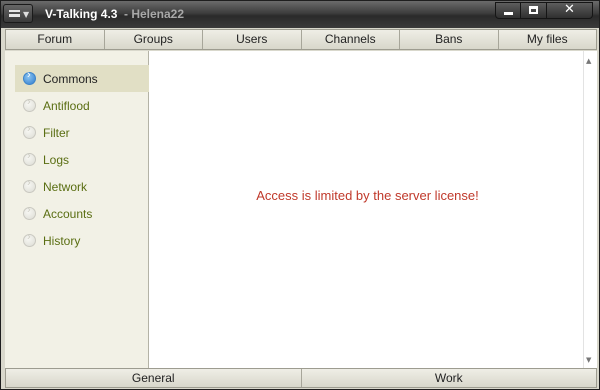  I want to click on maximize-button, so click(534, 10).